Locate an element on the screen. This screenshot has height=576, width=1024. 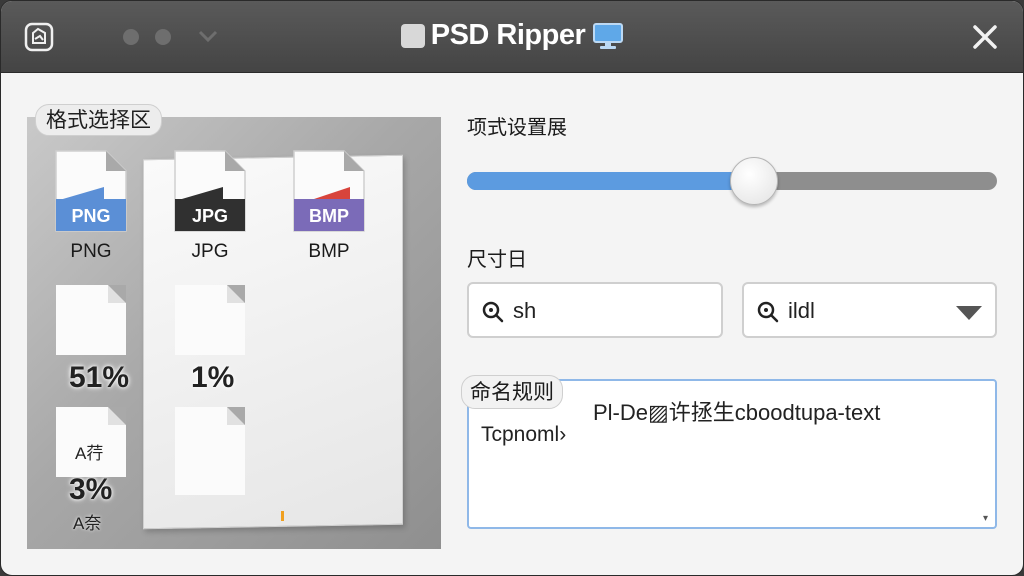
size-label: 尺寸日 is located at coordinates (497, 259).